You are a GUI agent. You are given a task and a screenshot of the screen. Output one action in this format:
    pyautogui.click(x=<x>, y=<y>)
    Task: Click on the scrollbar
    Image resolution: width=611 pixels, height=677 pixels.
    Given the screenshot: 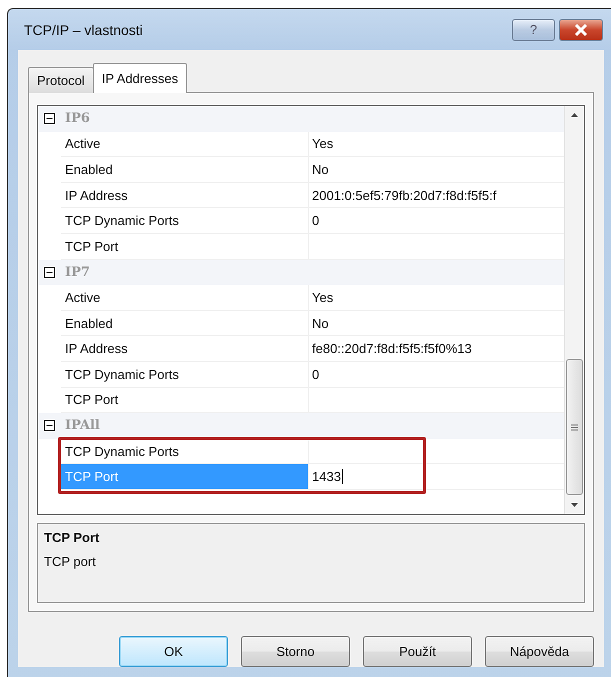 What is the action you would take?
    pyautogui.click(x=574, y=310)
    